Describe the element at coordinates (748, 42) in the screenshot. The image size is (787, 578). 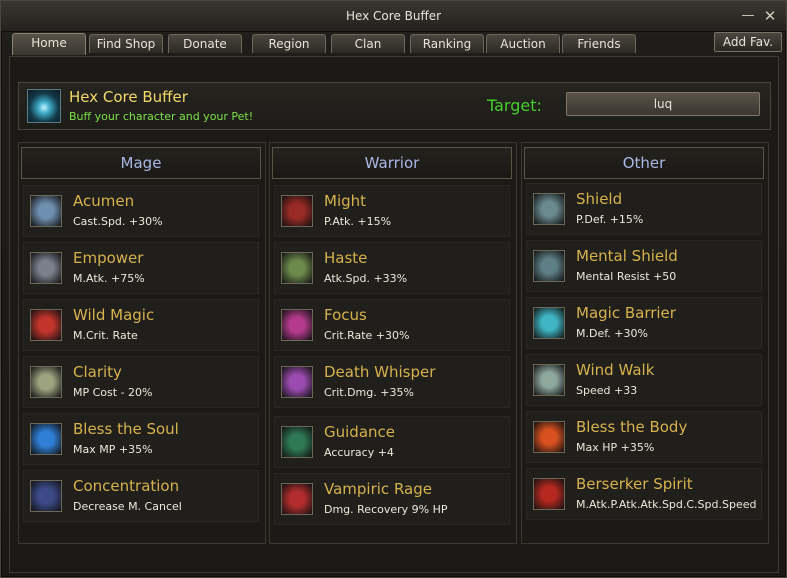
I see `add-favorite-button: Add Fav.` at that location.